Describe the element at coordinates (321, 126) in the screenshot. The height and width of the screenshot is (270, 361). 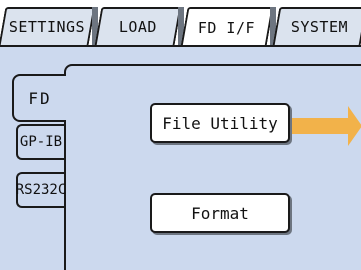
I see `arrow-right-icon` at that location.